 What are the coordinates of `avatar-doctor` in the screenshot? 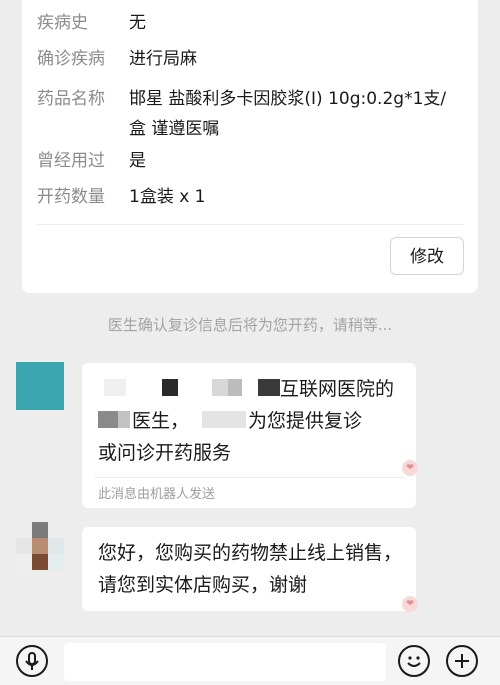 It's located at (40, 546).